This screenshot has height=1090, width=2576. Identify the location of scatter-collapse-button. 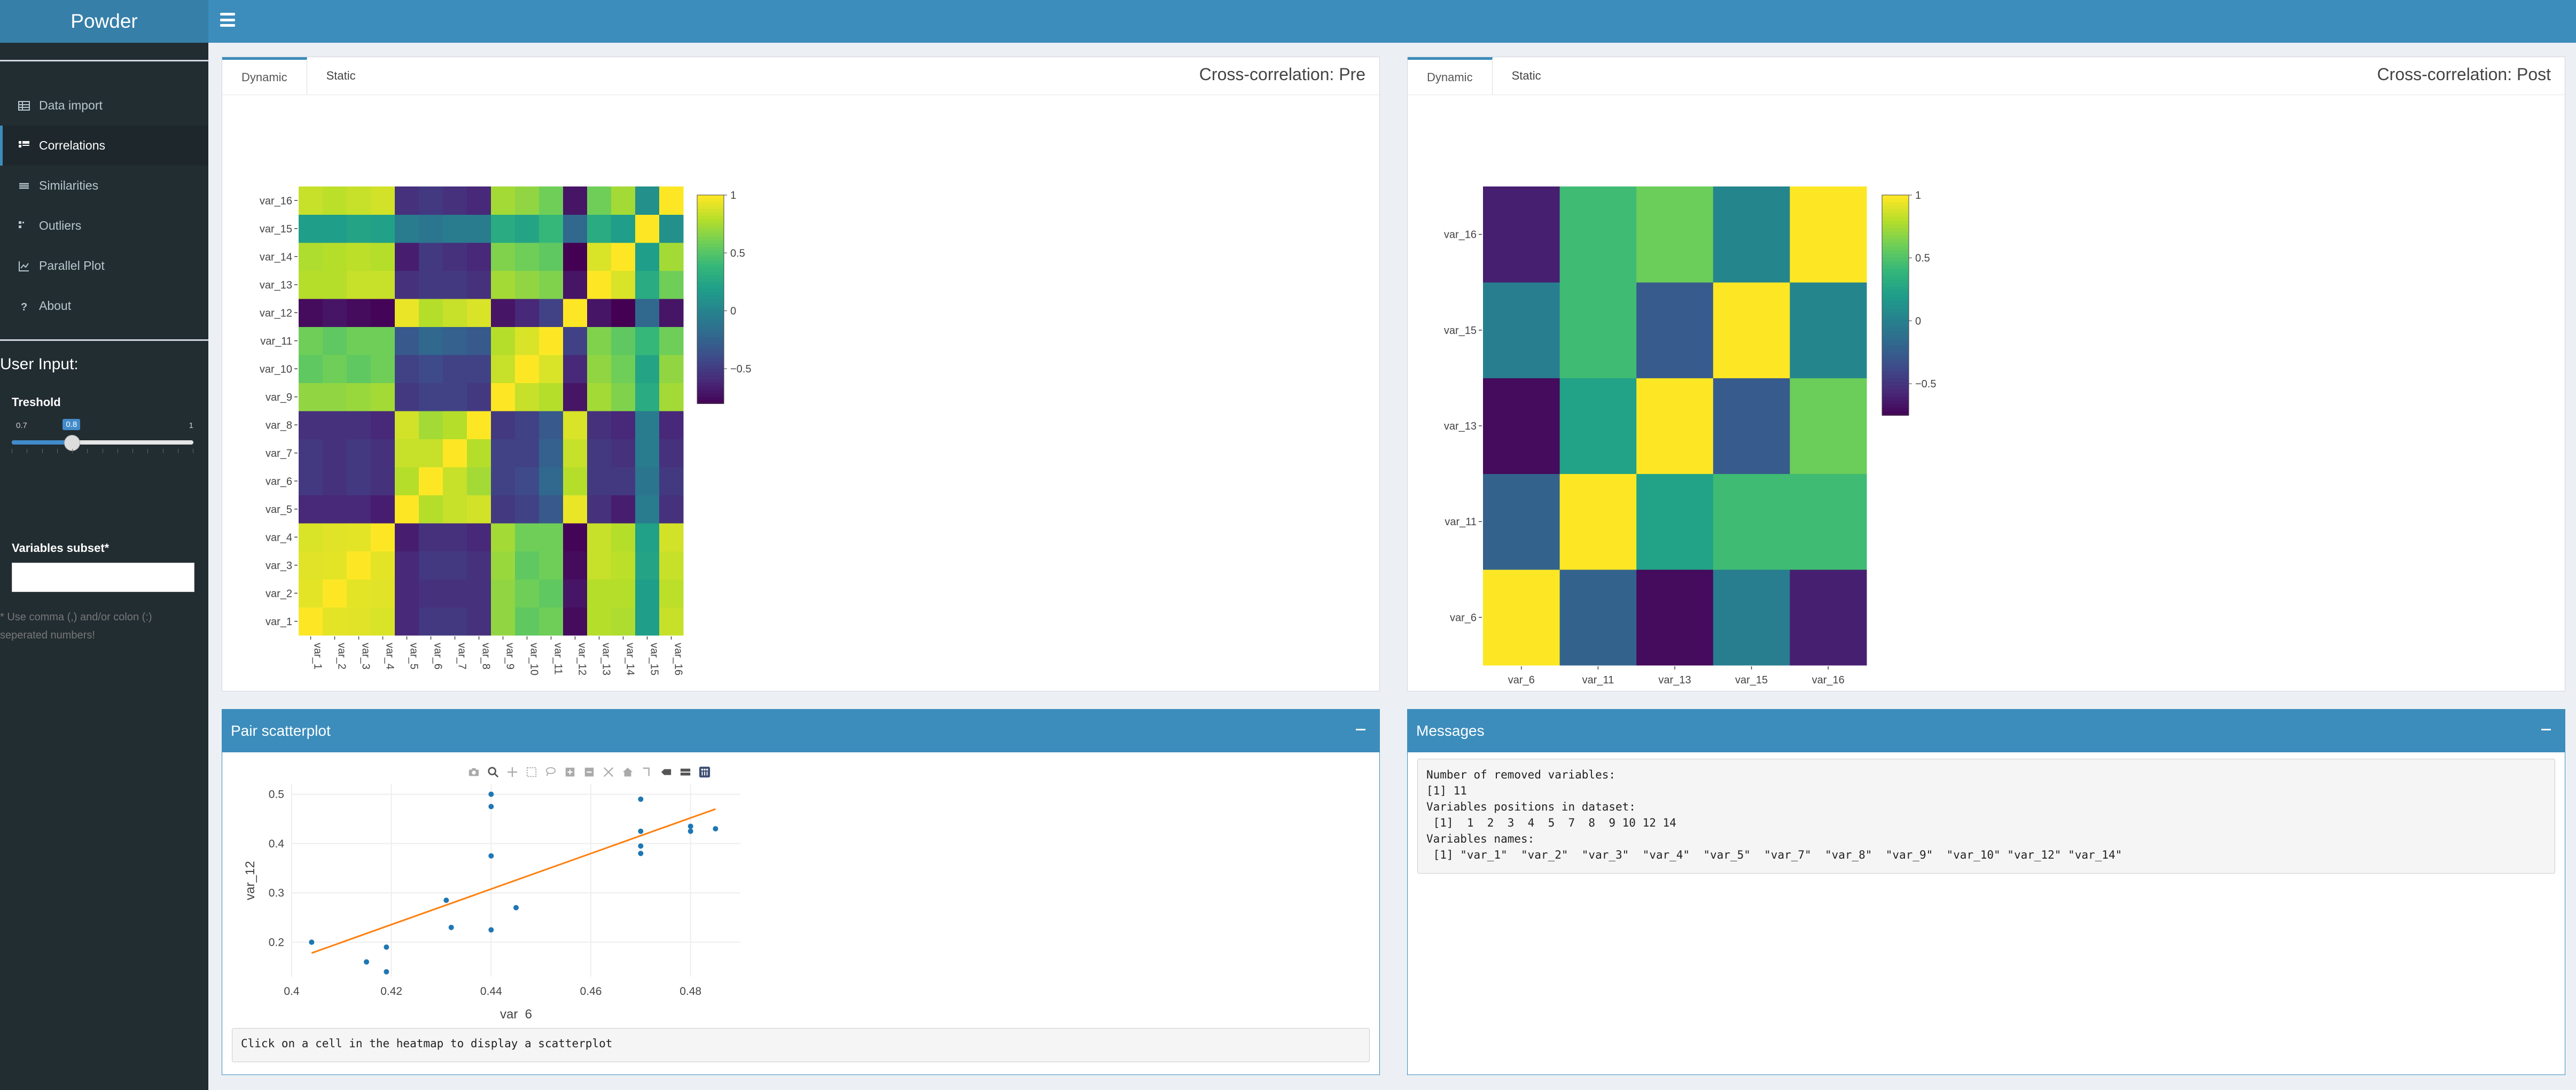
(1361, 729).